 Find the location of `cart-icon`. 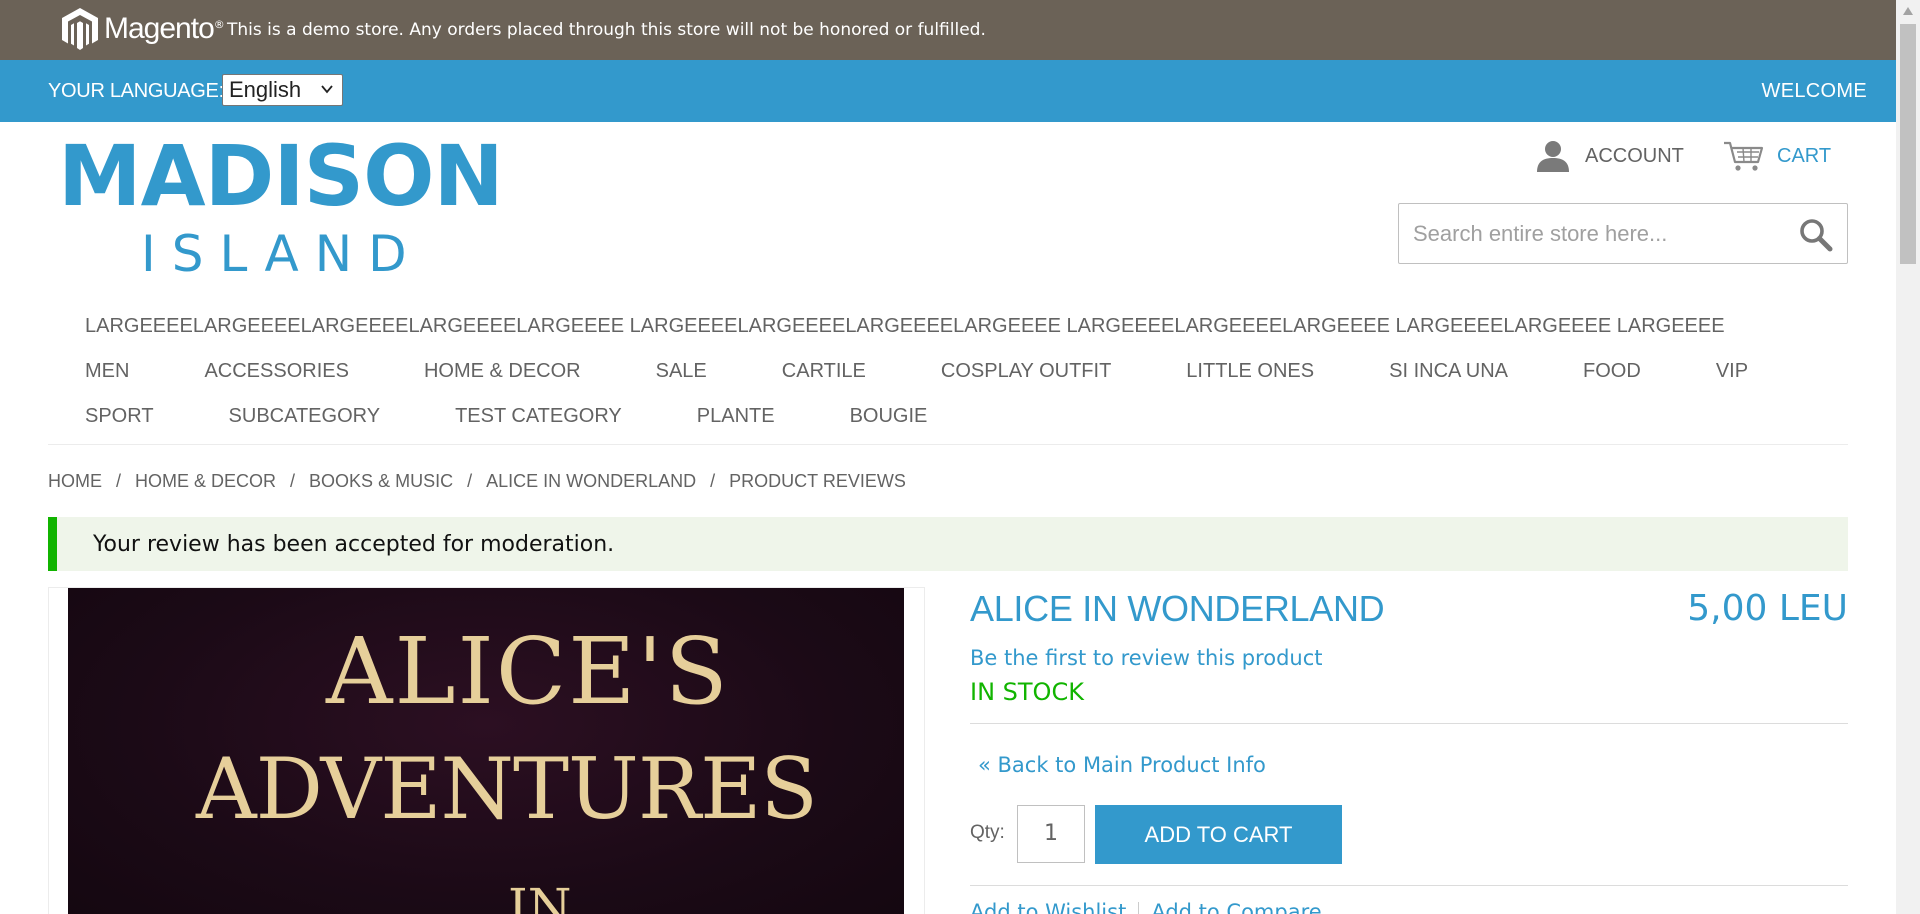

cart-icon is located at coordinates (1744, 156).